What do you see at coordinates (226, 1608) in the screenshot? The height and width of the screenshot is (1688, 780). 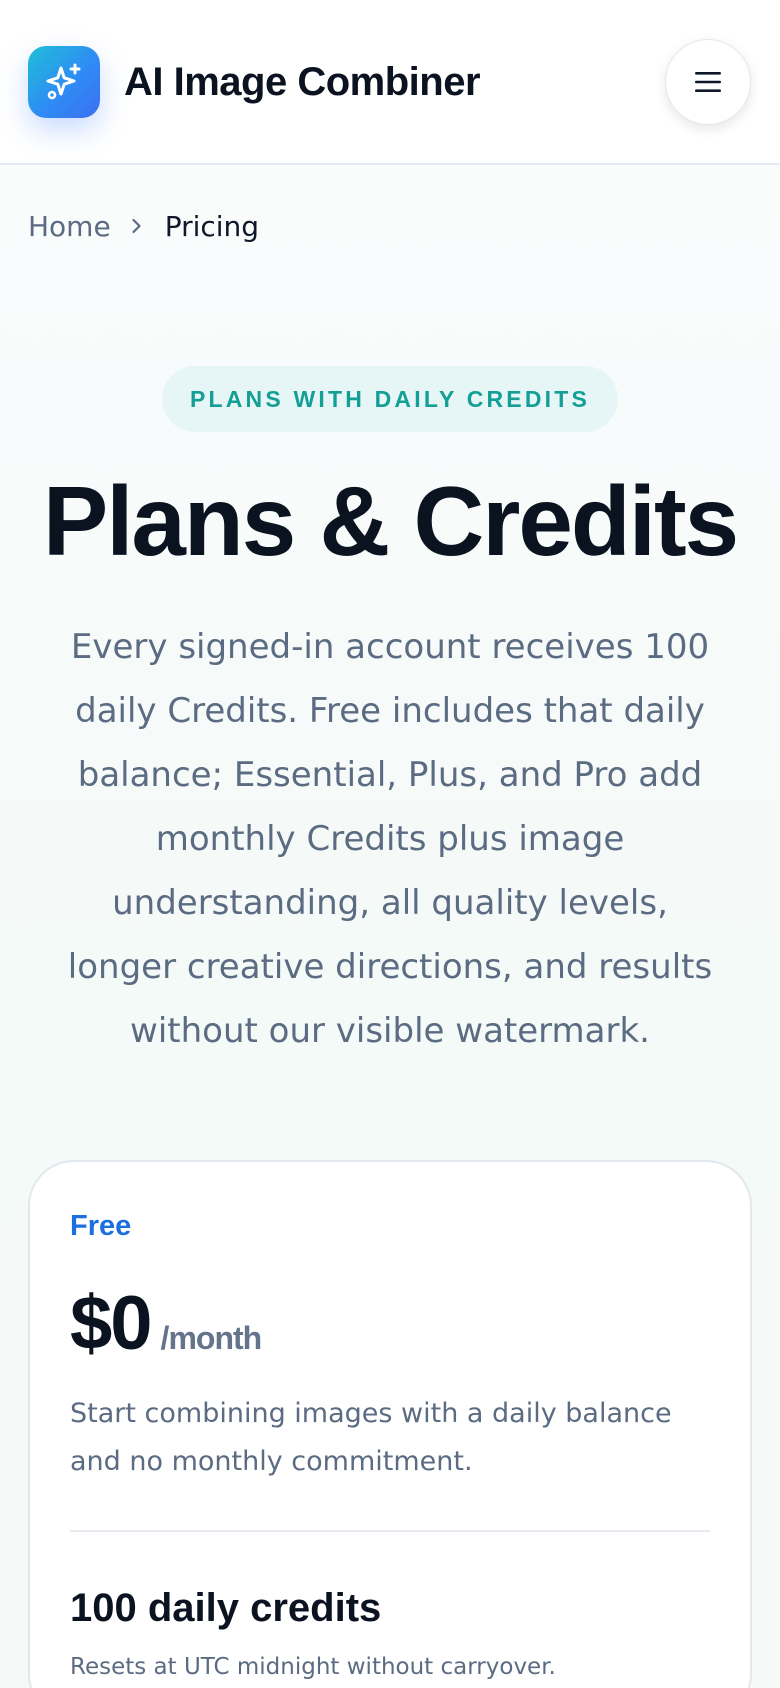 I see `credits-title: 100 daily credits` at bounding box center [226, 1608].